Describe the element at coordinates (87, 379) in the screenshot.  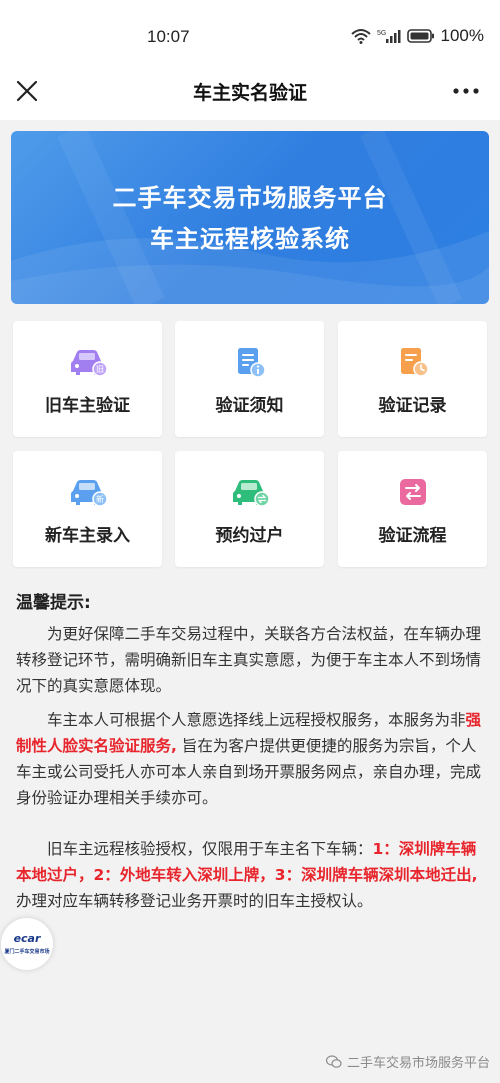
I see `tile-old-owner-verify: 旧 旧车主验证` at that location.